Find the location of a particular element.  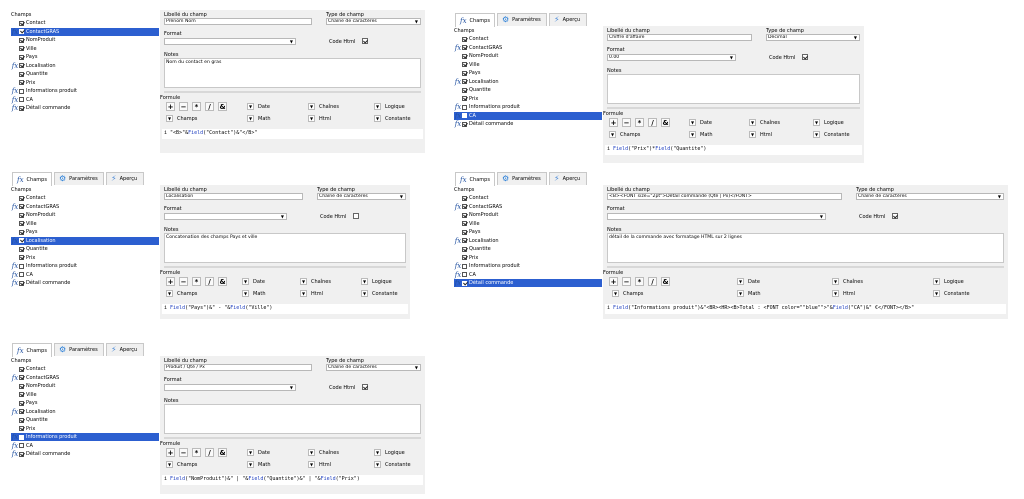

formula-editor: i Field("Prix")*Field("Quantite") is located at coordinates (733, 150).